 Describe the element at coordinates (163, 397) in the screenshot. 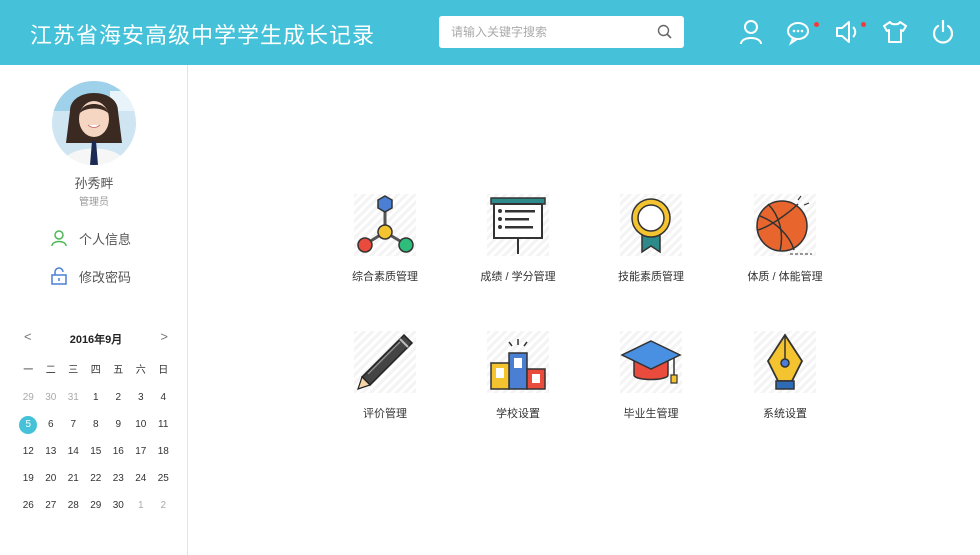

I see `calendar-day: 4` at that location.